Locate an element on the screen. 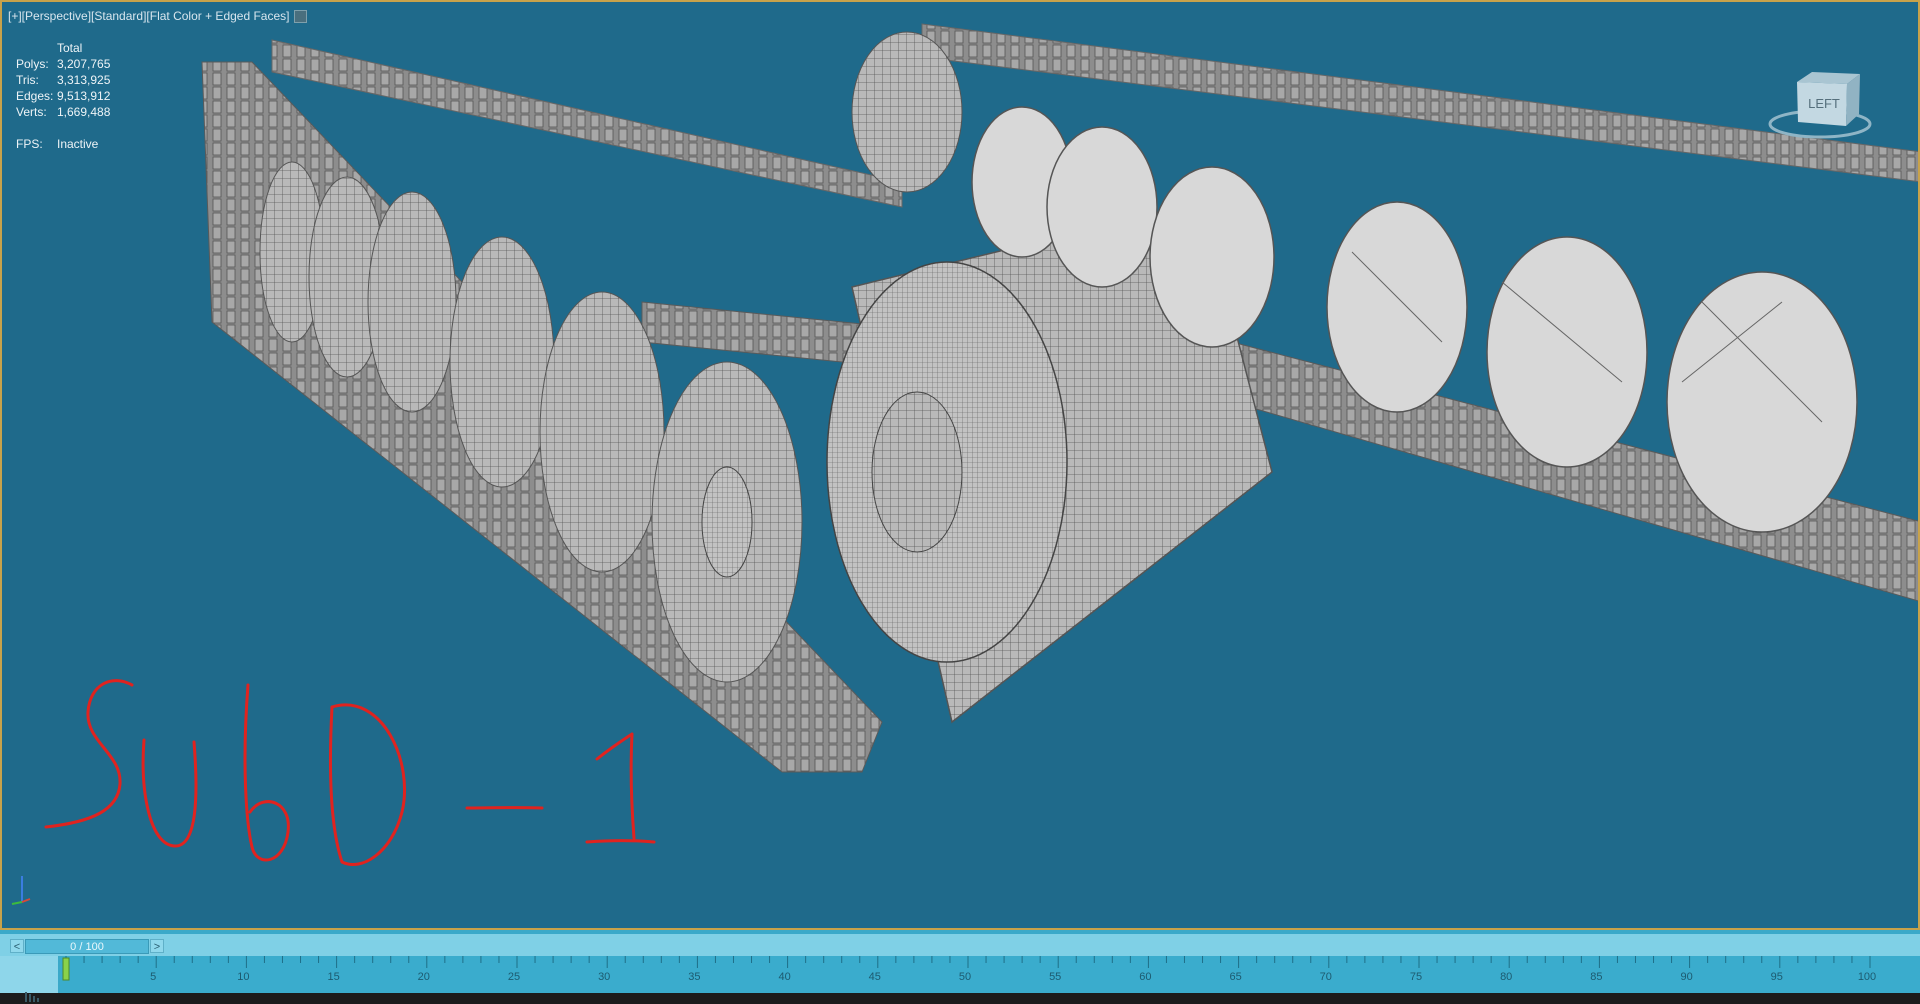  ruler-tick-label: 65 is located at coordinates (1235, 977).